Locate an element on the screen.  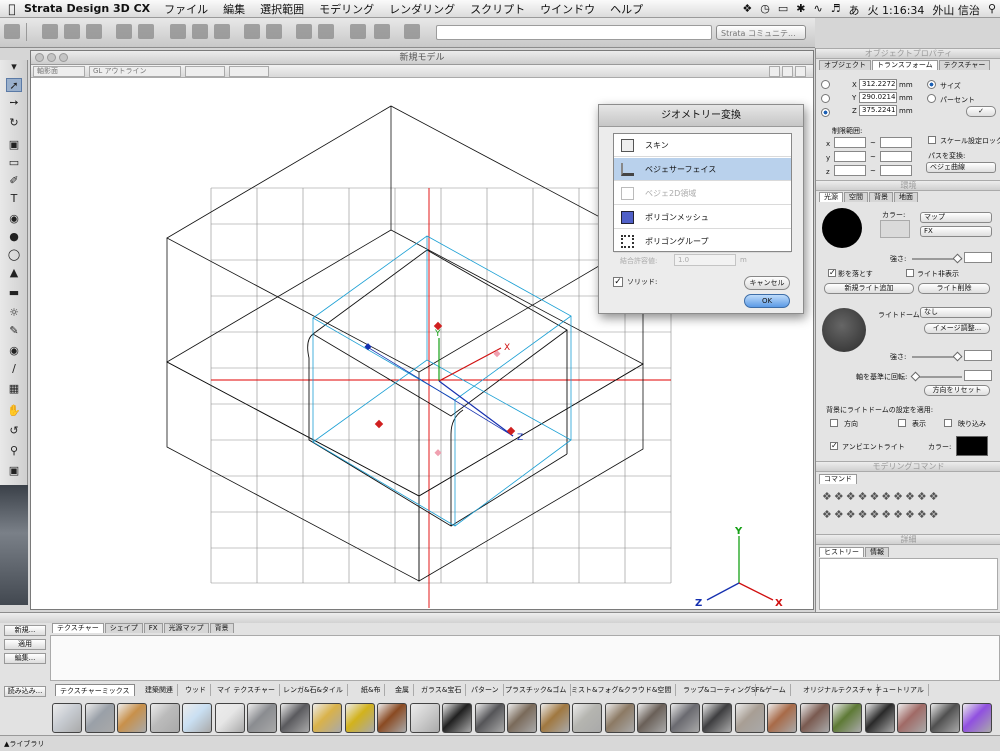
menu-selection: 選択範囲 is located at coordinates (282, 9).